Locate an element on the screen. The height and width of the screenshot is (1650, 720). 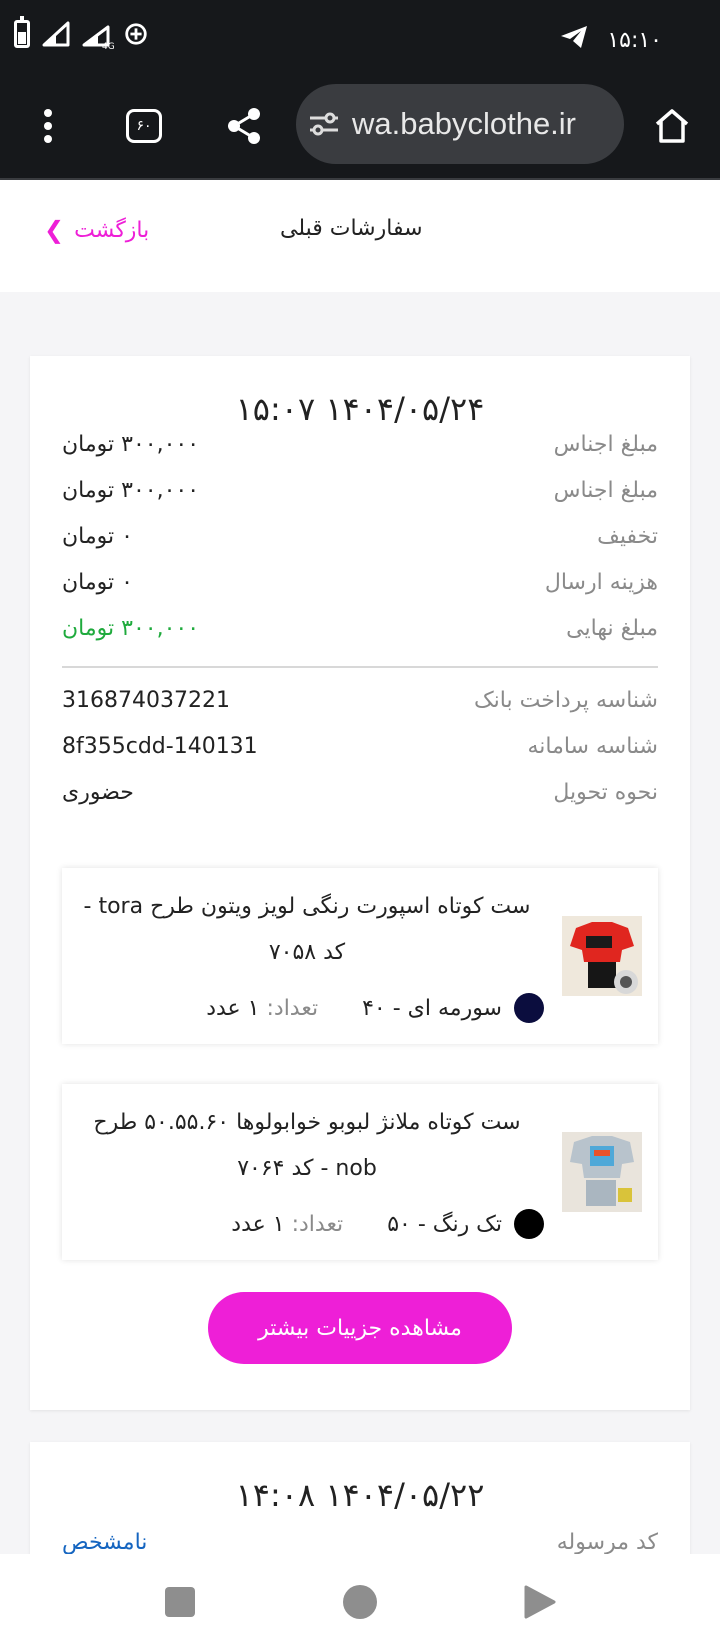
product-variant: سورمه ای - ۴۰ is located at coordinates (432, 1008).